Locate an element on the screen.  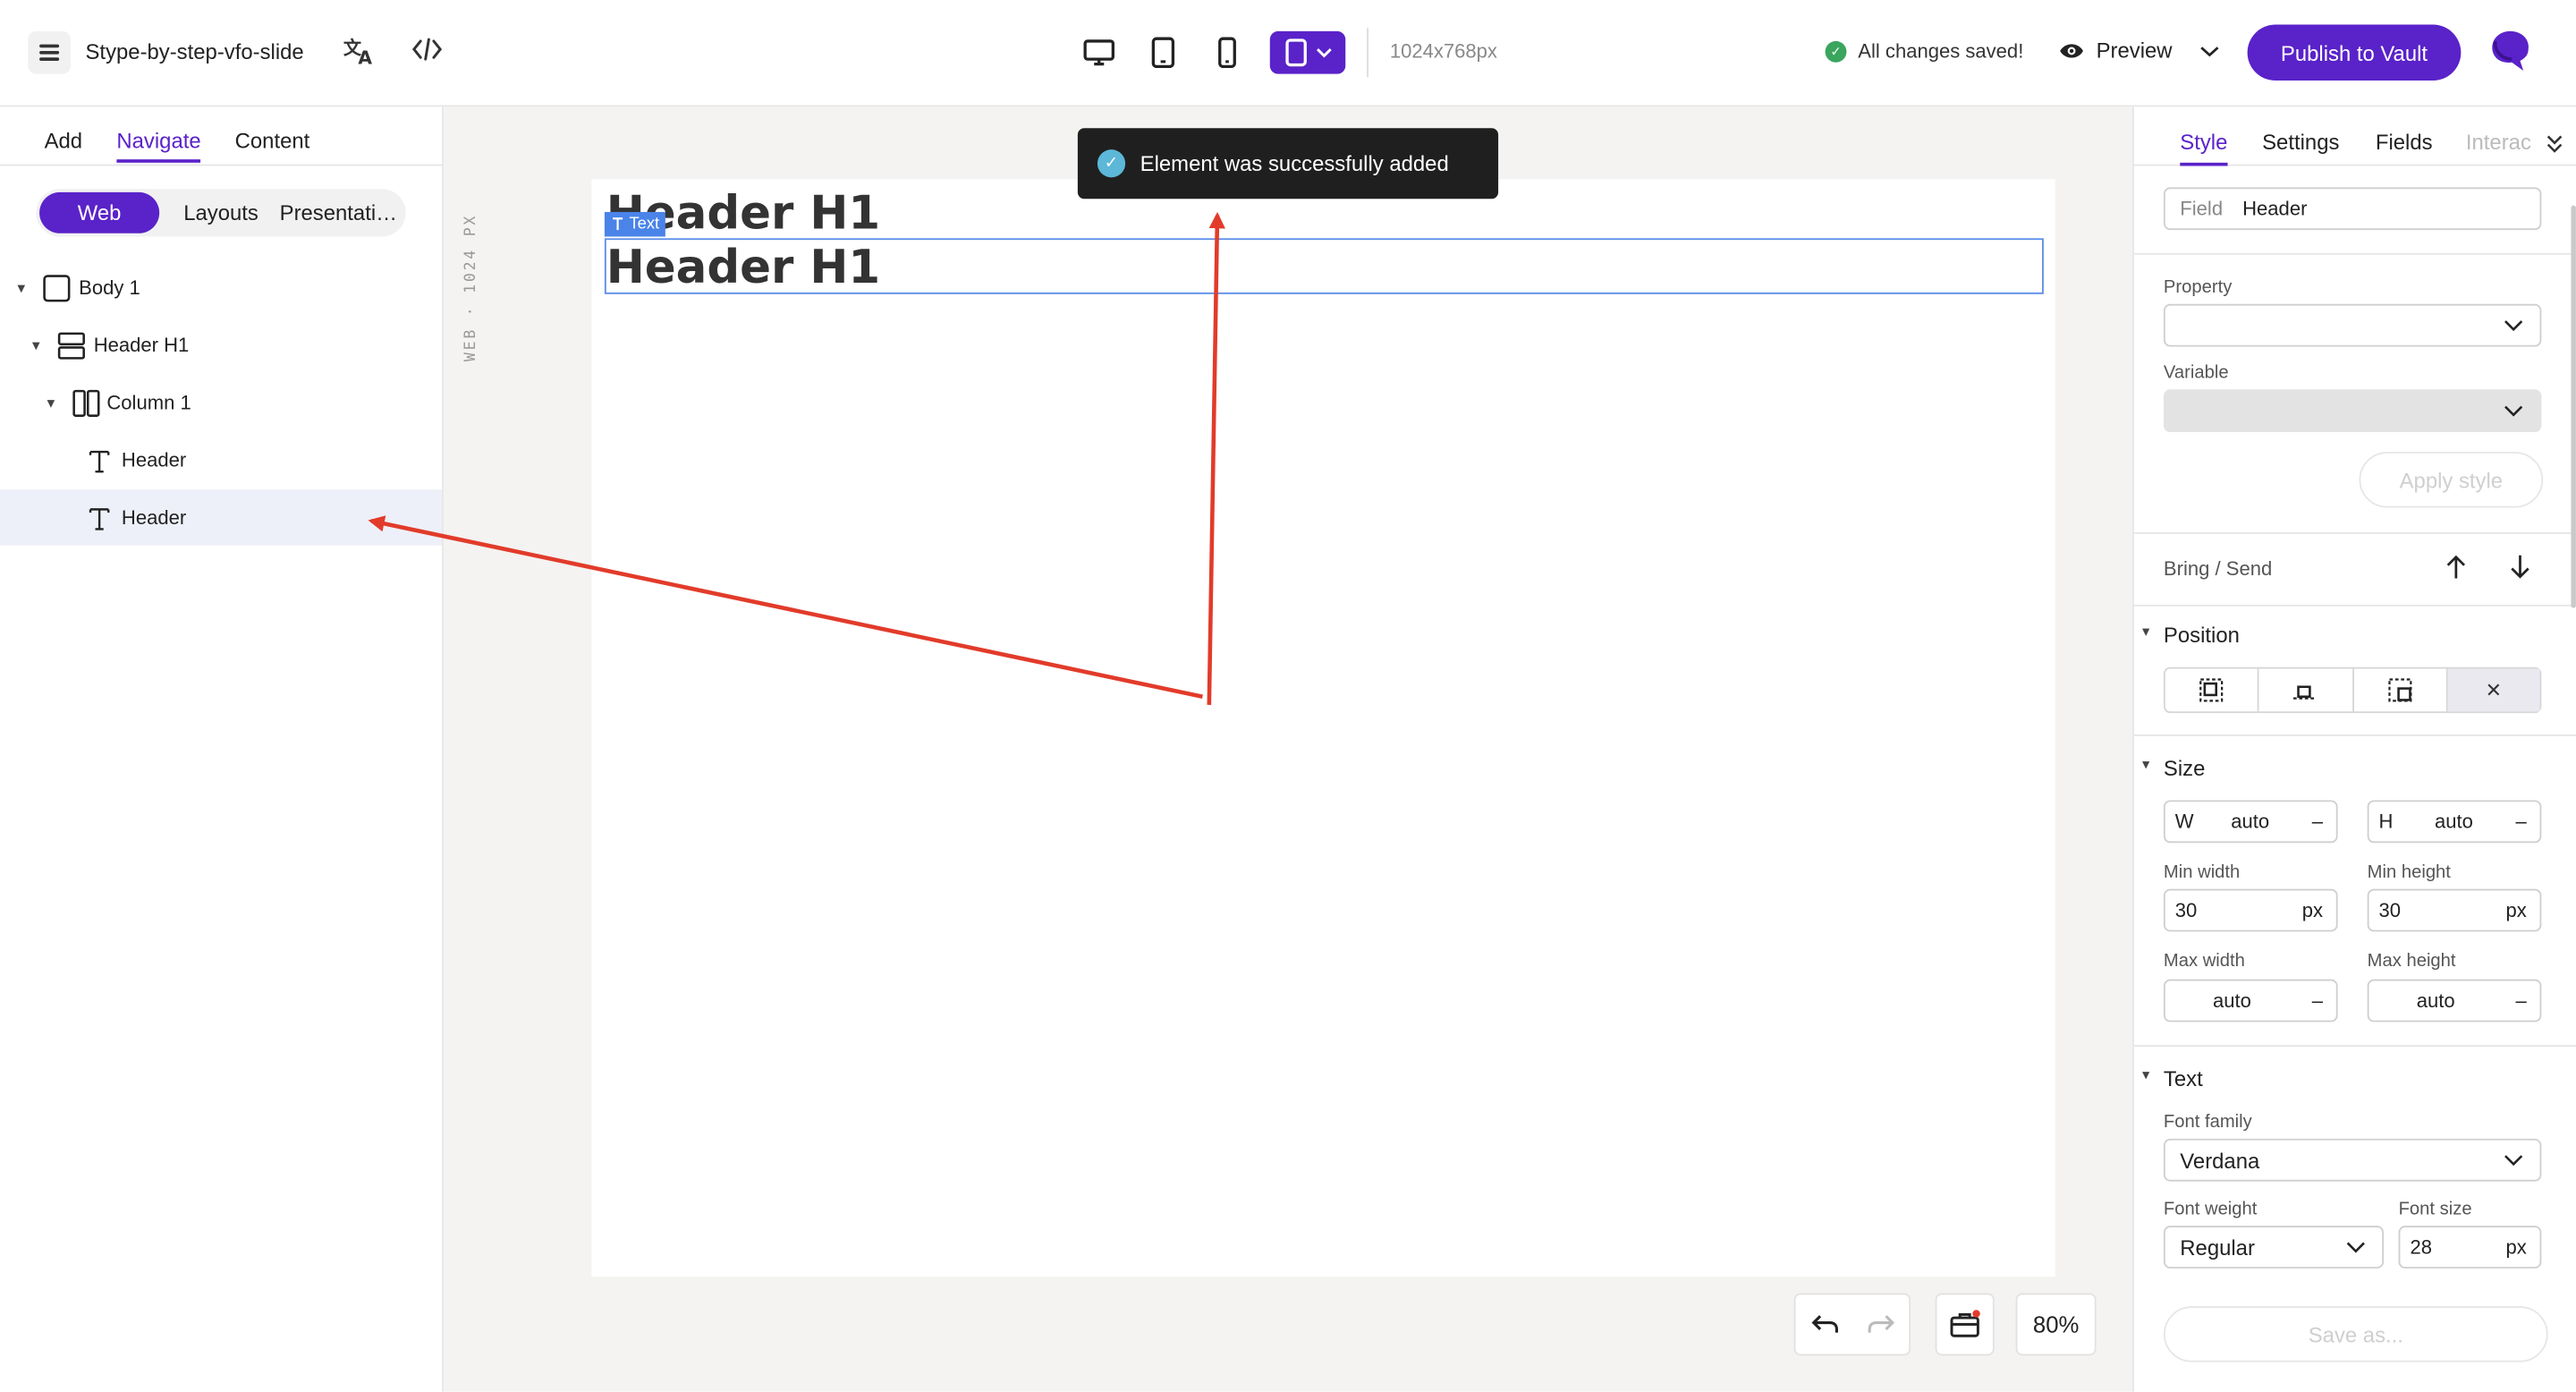
min-width-value: 30 is located at coordinates (2186, 910).